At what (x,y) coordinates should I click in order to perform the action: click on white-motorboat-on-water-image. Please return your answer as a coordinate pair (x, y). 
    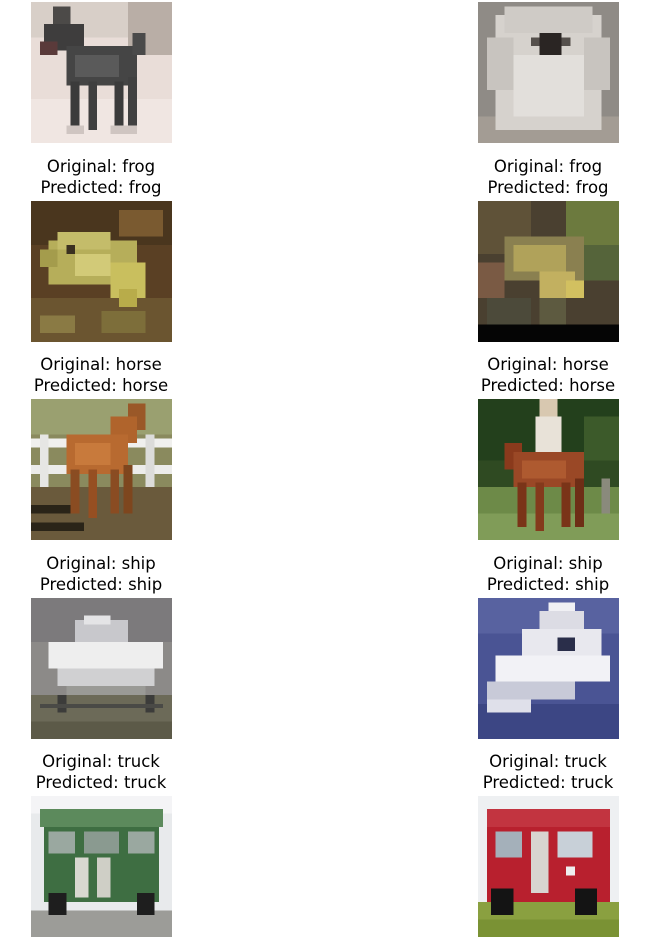
    Looking at the image, I should click on (548, 668).